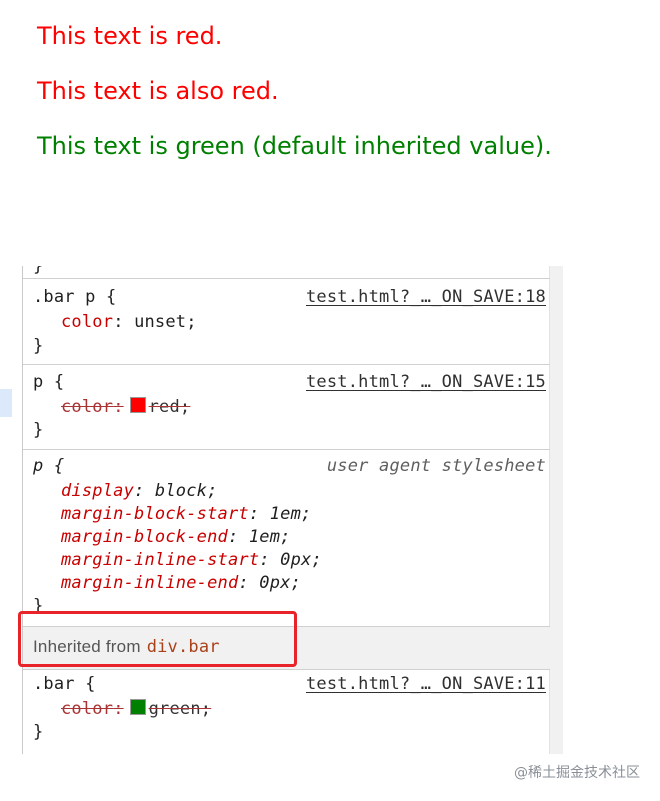  Describe the element at coordinates (158, 91) in the screenshot. I see `preview-also-red-text: This text is also red.` at that location.